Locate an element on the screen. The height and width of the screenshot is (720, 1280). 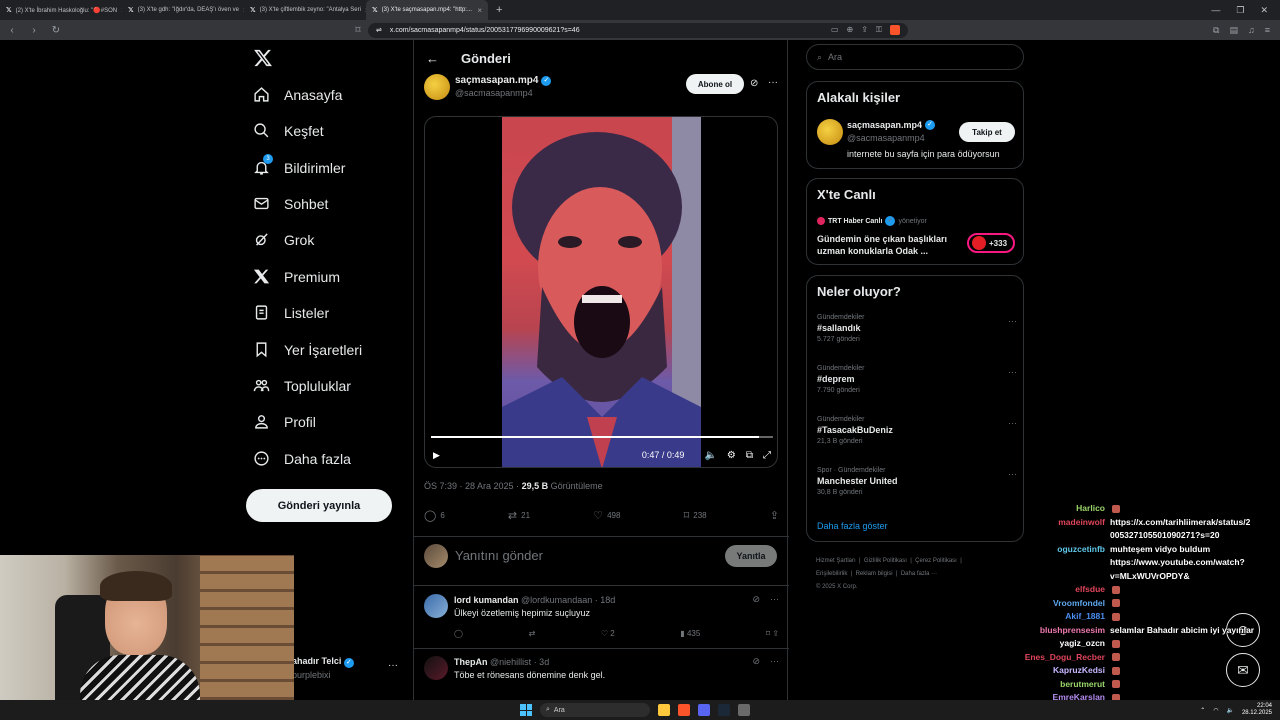
footer-link: Gizlilik Politikası is located at coordinates (885, 561).